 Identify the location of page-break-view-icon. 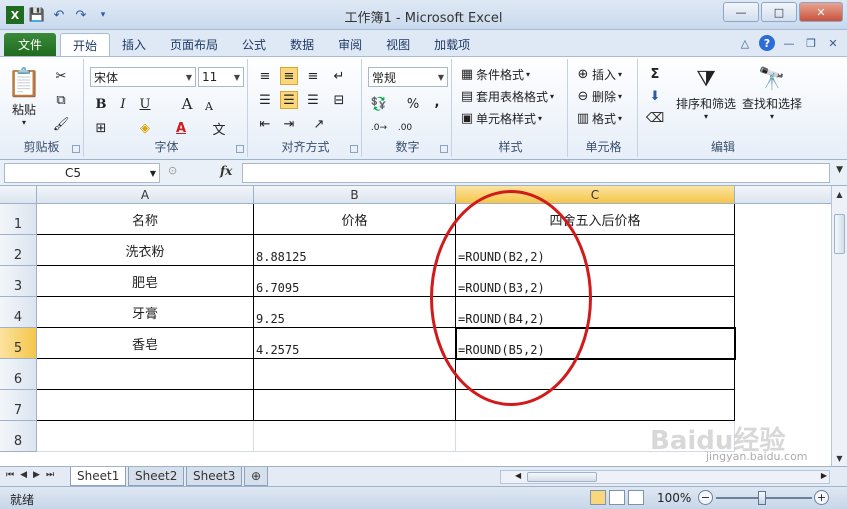
(636, 497).